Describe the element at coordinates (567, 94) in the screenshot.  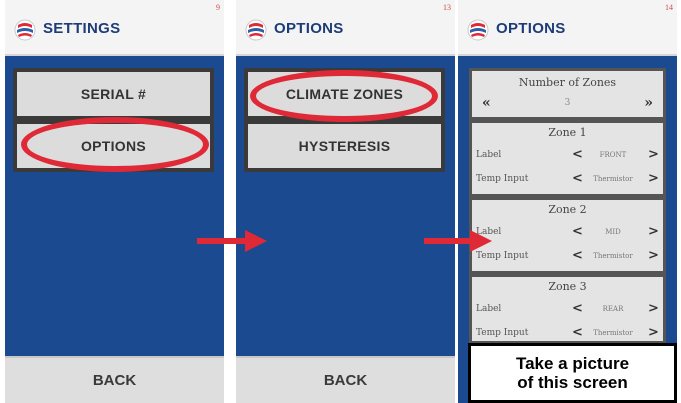
I see `number-of-zones-card: Number of Zones « 3 »` at that location.